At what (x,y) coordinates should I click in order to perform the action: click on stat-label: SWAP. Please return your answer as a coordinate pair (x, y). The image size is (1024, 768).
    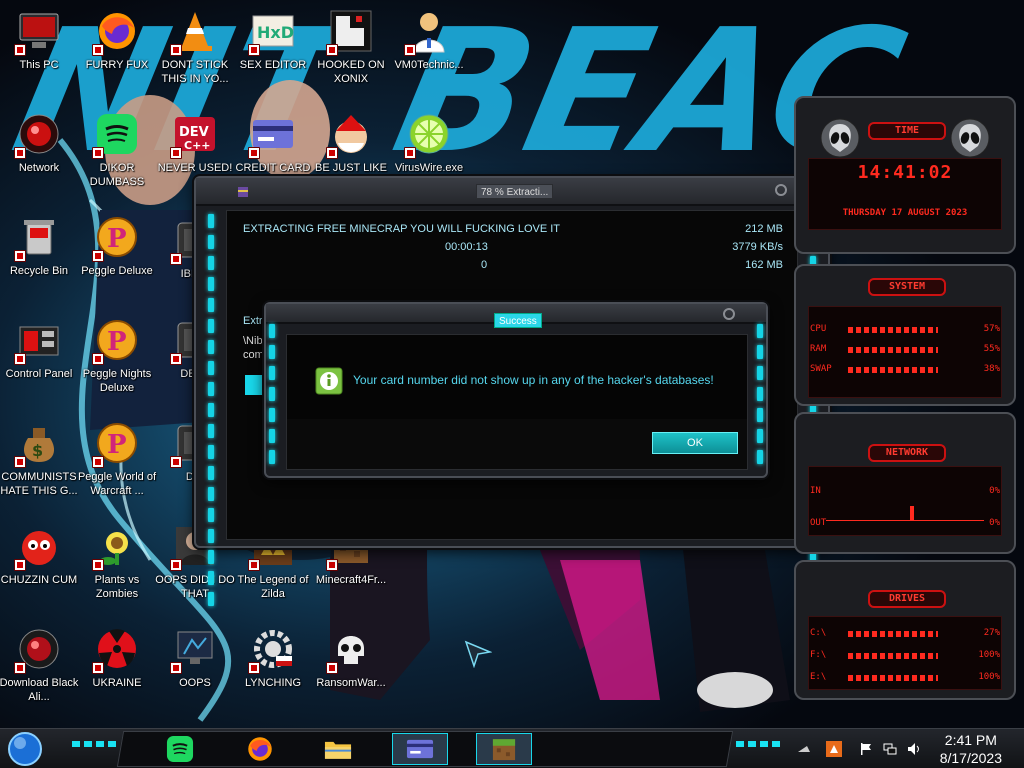
    Looking at the image, I should click on (821, 369).